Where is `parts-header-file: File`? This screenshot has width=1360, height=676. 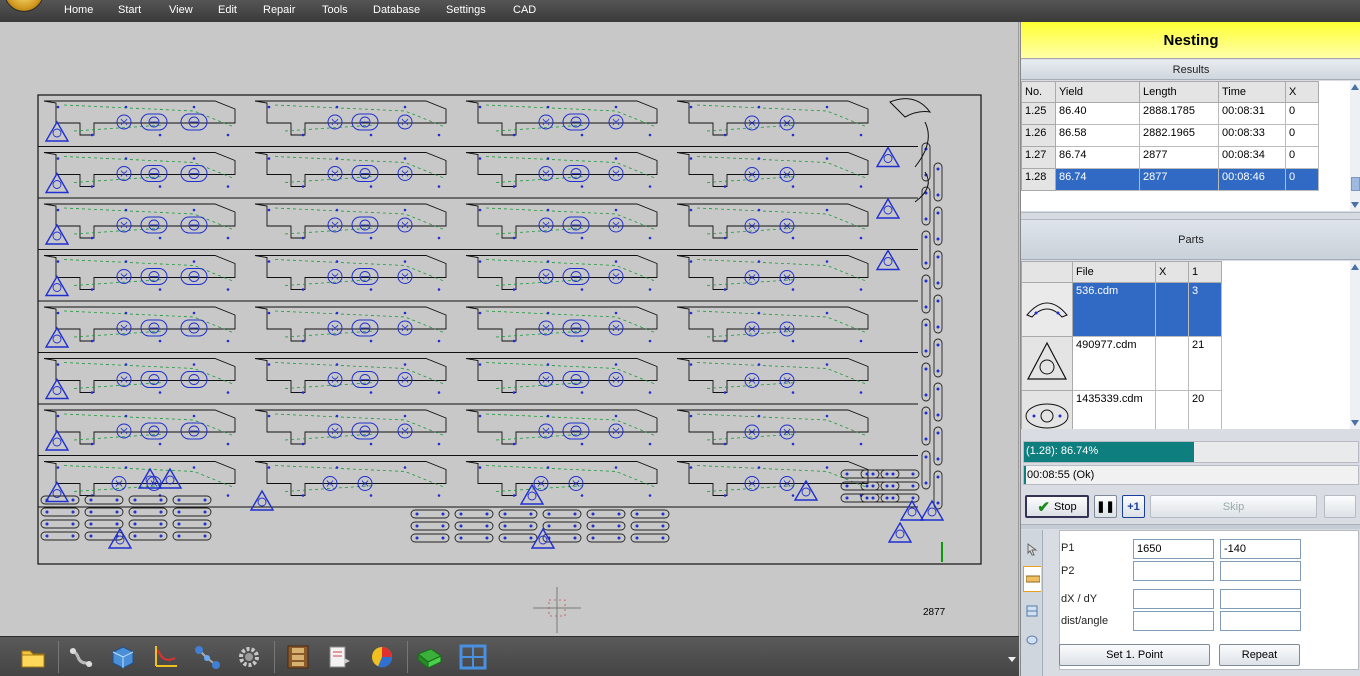 parts-header-file: File is located at coordinates (1114, 272).